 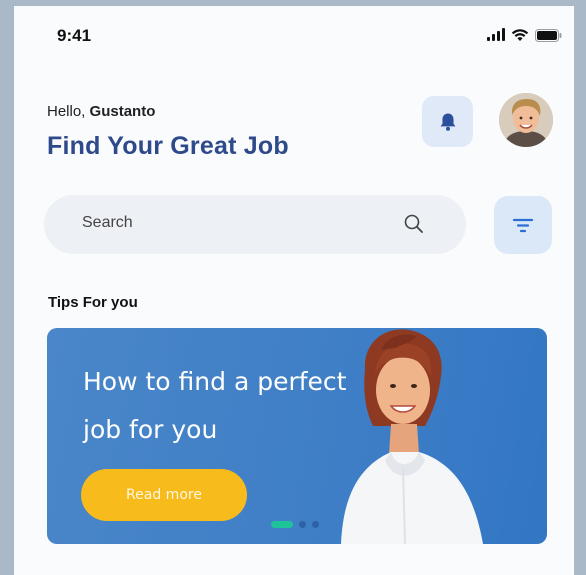 What do you see at coordinates (496, 34) in the screenshot?
I see `signal-icon` at bounding box center [496, 34].